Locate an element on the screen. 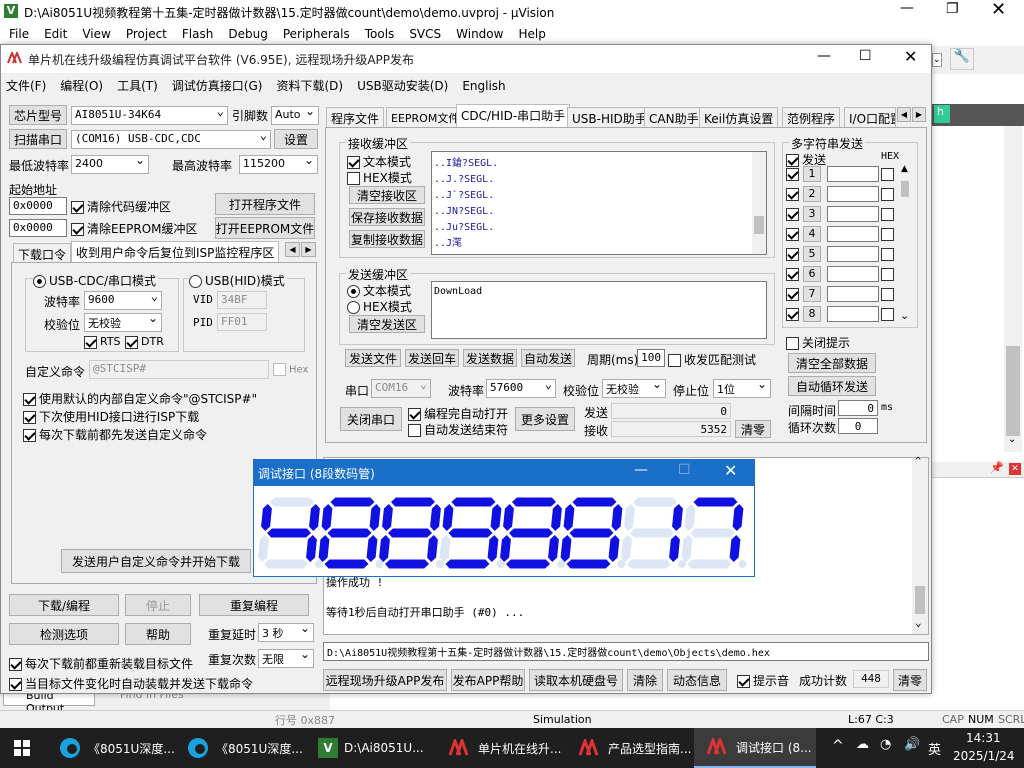  send-text-mode-radio: 文本模式 is located at coordinates (379, 290).